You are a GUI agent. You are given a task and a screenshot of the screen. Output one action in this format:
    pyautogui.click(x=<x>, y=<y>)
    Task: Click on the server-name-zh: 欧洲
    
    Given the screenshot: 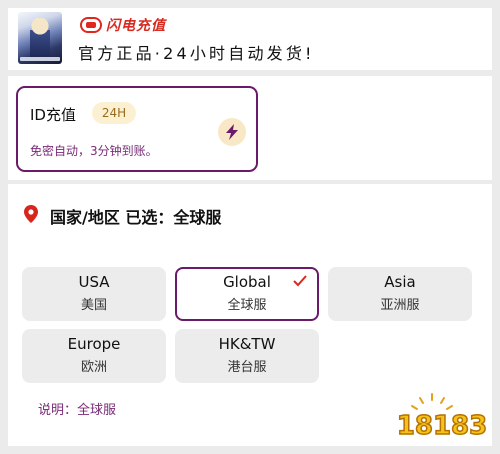 What is the action you would take?
    pyautogui.click(x=93, y=367)
    